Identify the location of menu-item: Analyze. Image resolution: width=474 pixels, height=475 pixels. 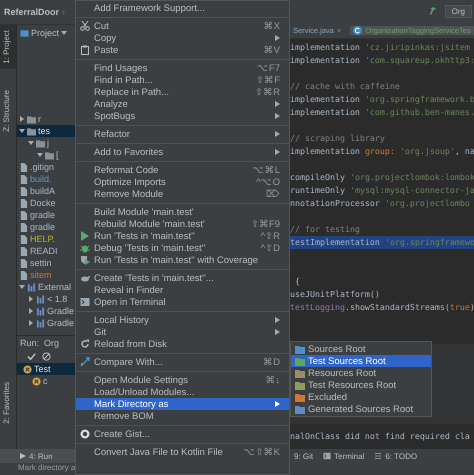
(182, 104).